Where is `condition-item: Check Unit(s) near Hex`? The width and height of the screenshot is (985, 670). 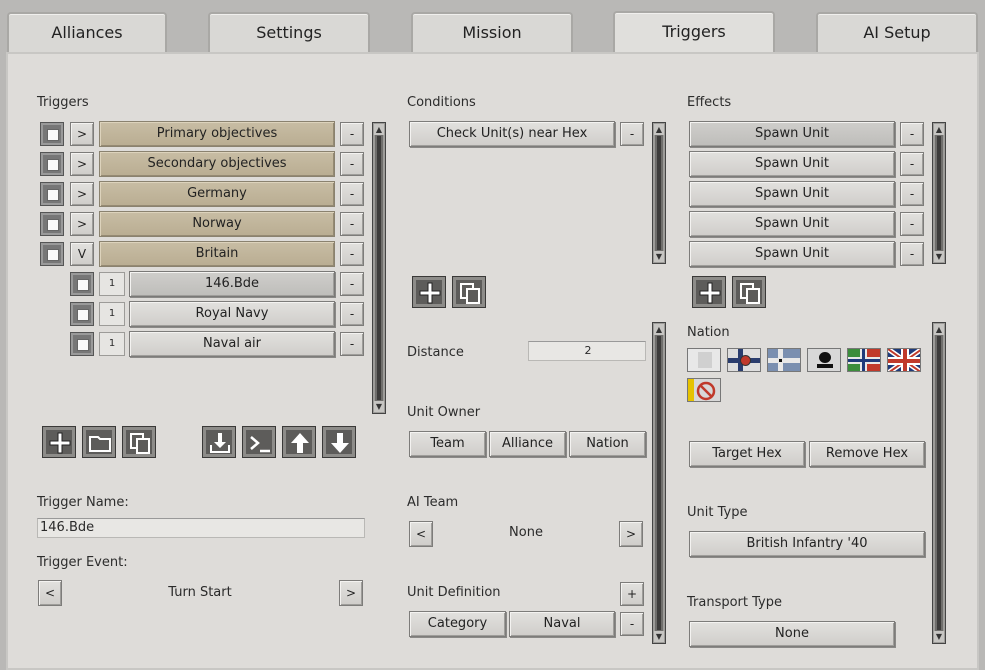 condition-item: Check Unit(s) near Hex is located at coordinates (512, 134).